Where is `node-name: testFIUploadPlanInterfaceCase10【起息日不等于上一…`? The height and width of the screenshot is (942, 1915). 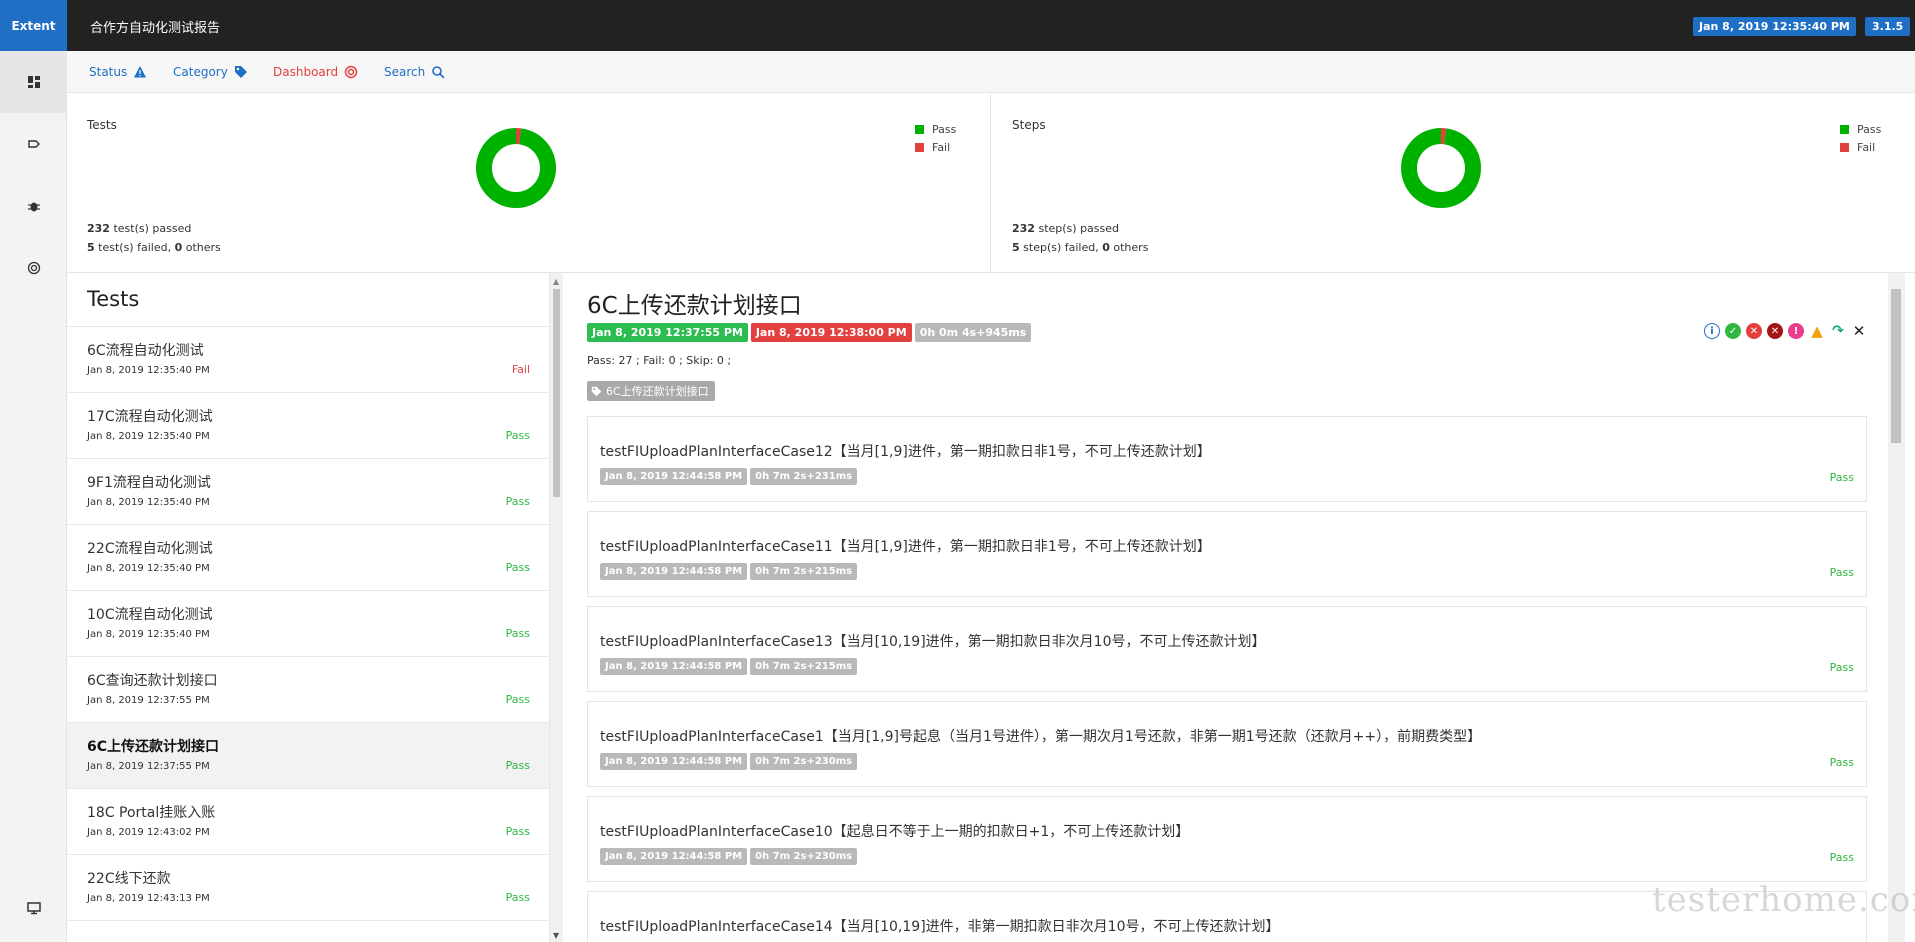
node-name: testFIUploadPlanInterfaceCase10【起息日不等于上一… is located at coordinates (895, 832).